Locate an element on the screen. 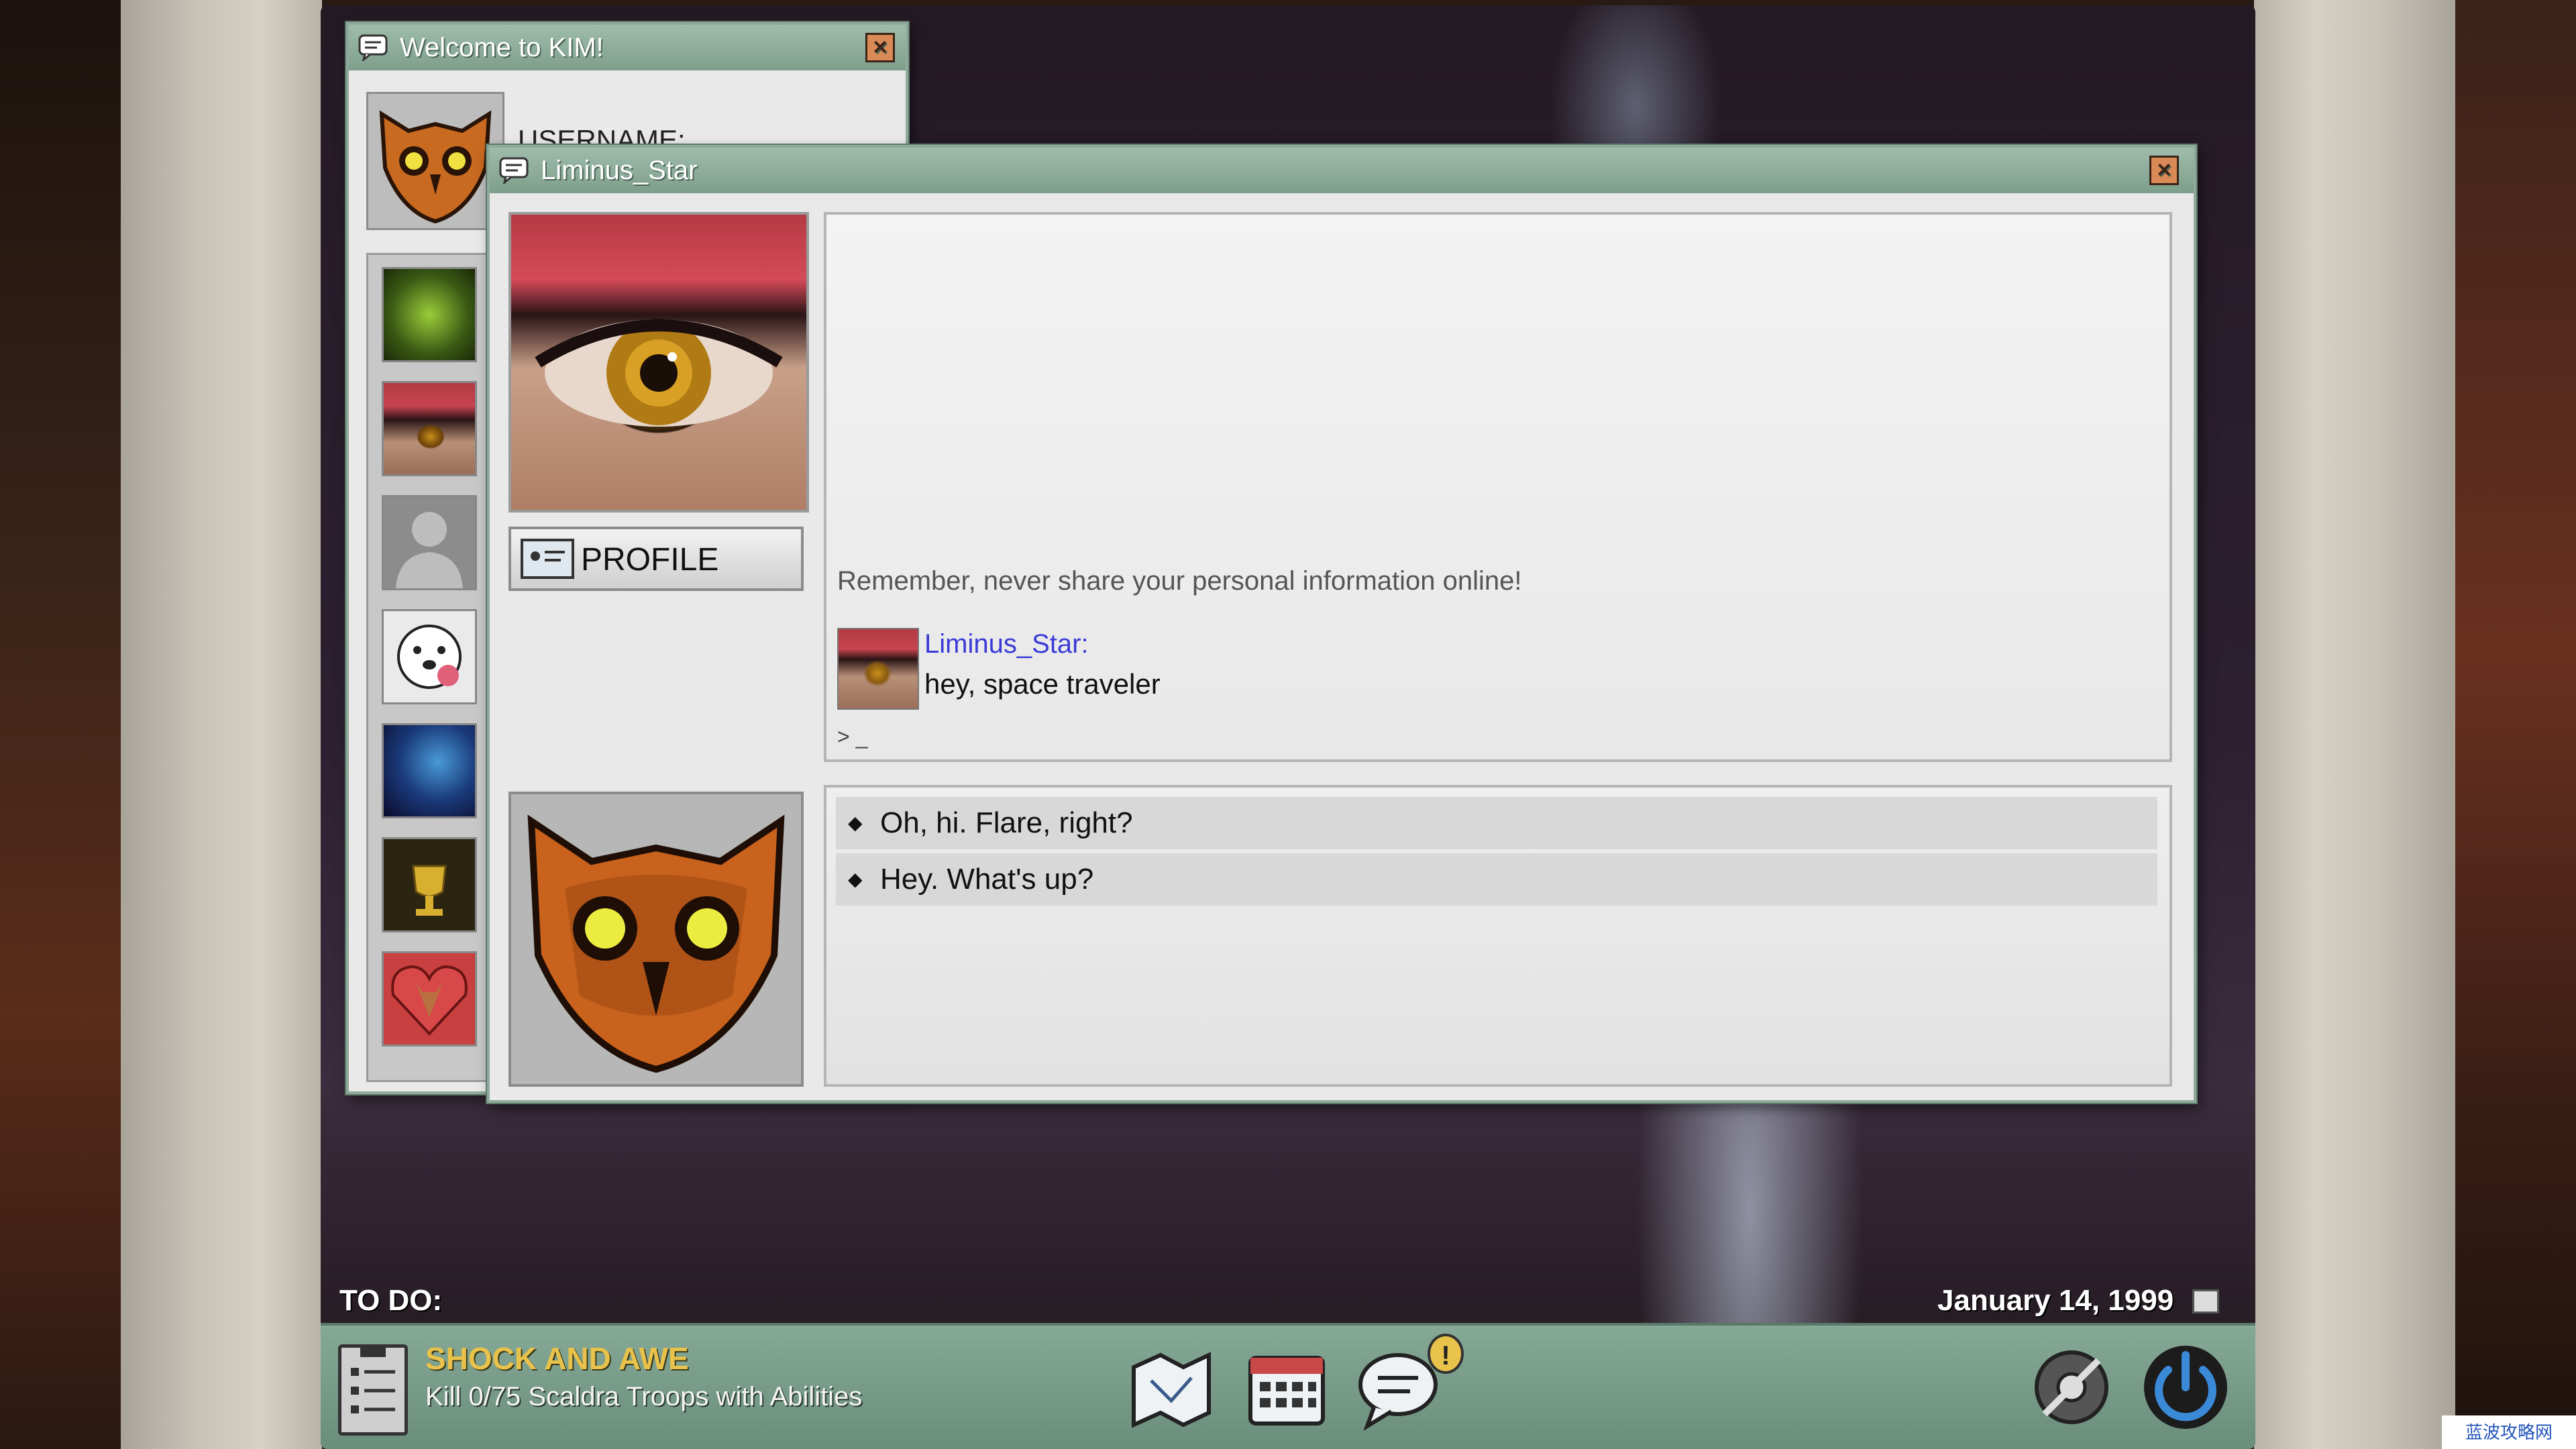 This screenshot has height=1449, width=2576. quest-title: SHOCK AND AWE is located at coordinates (557, 1358).